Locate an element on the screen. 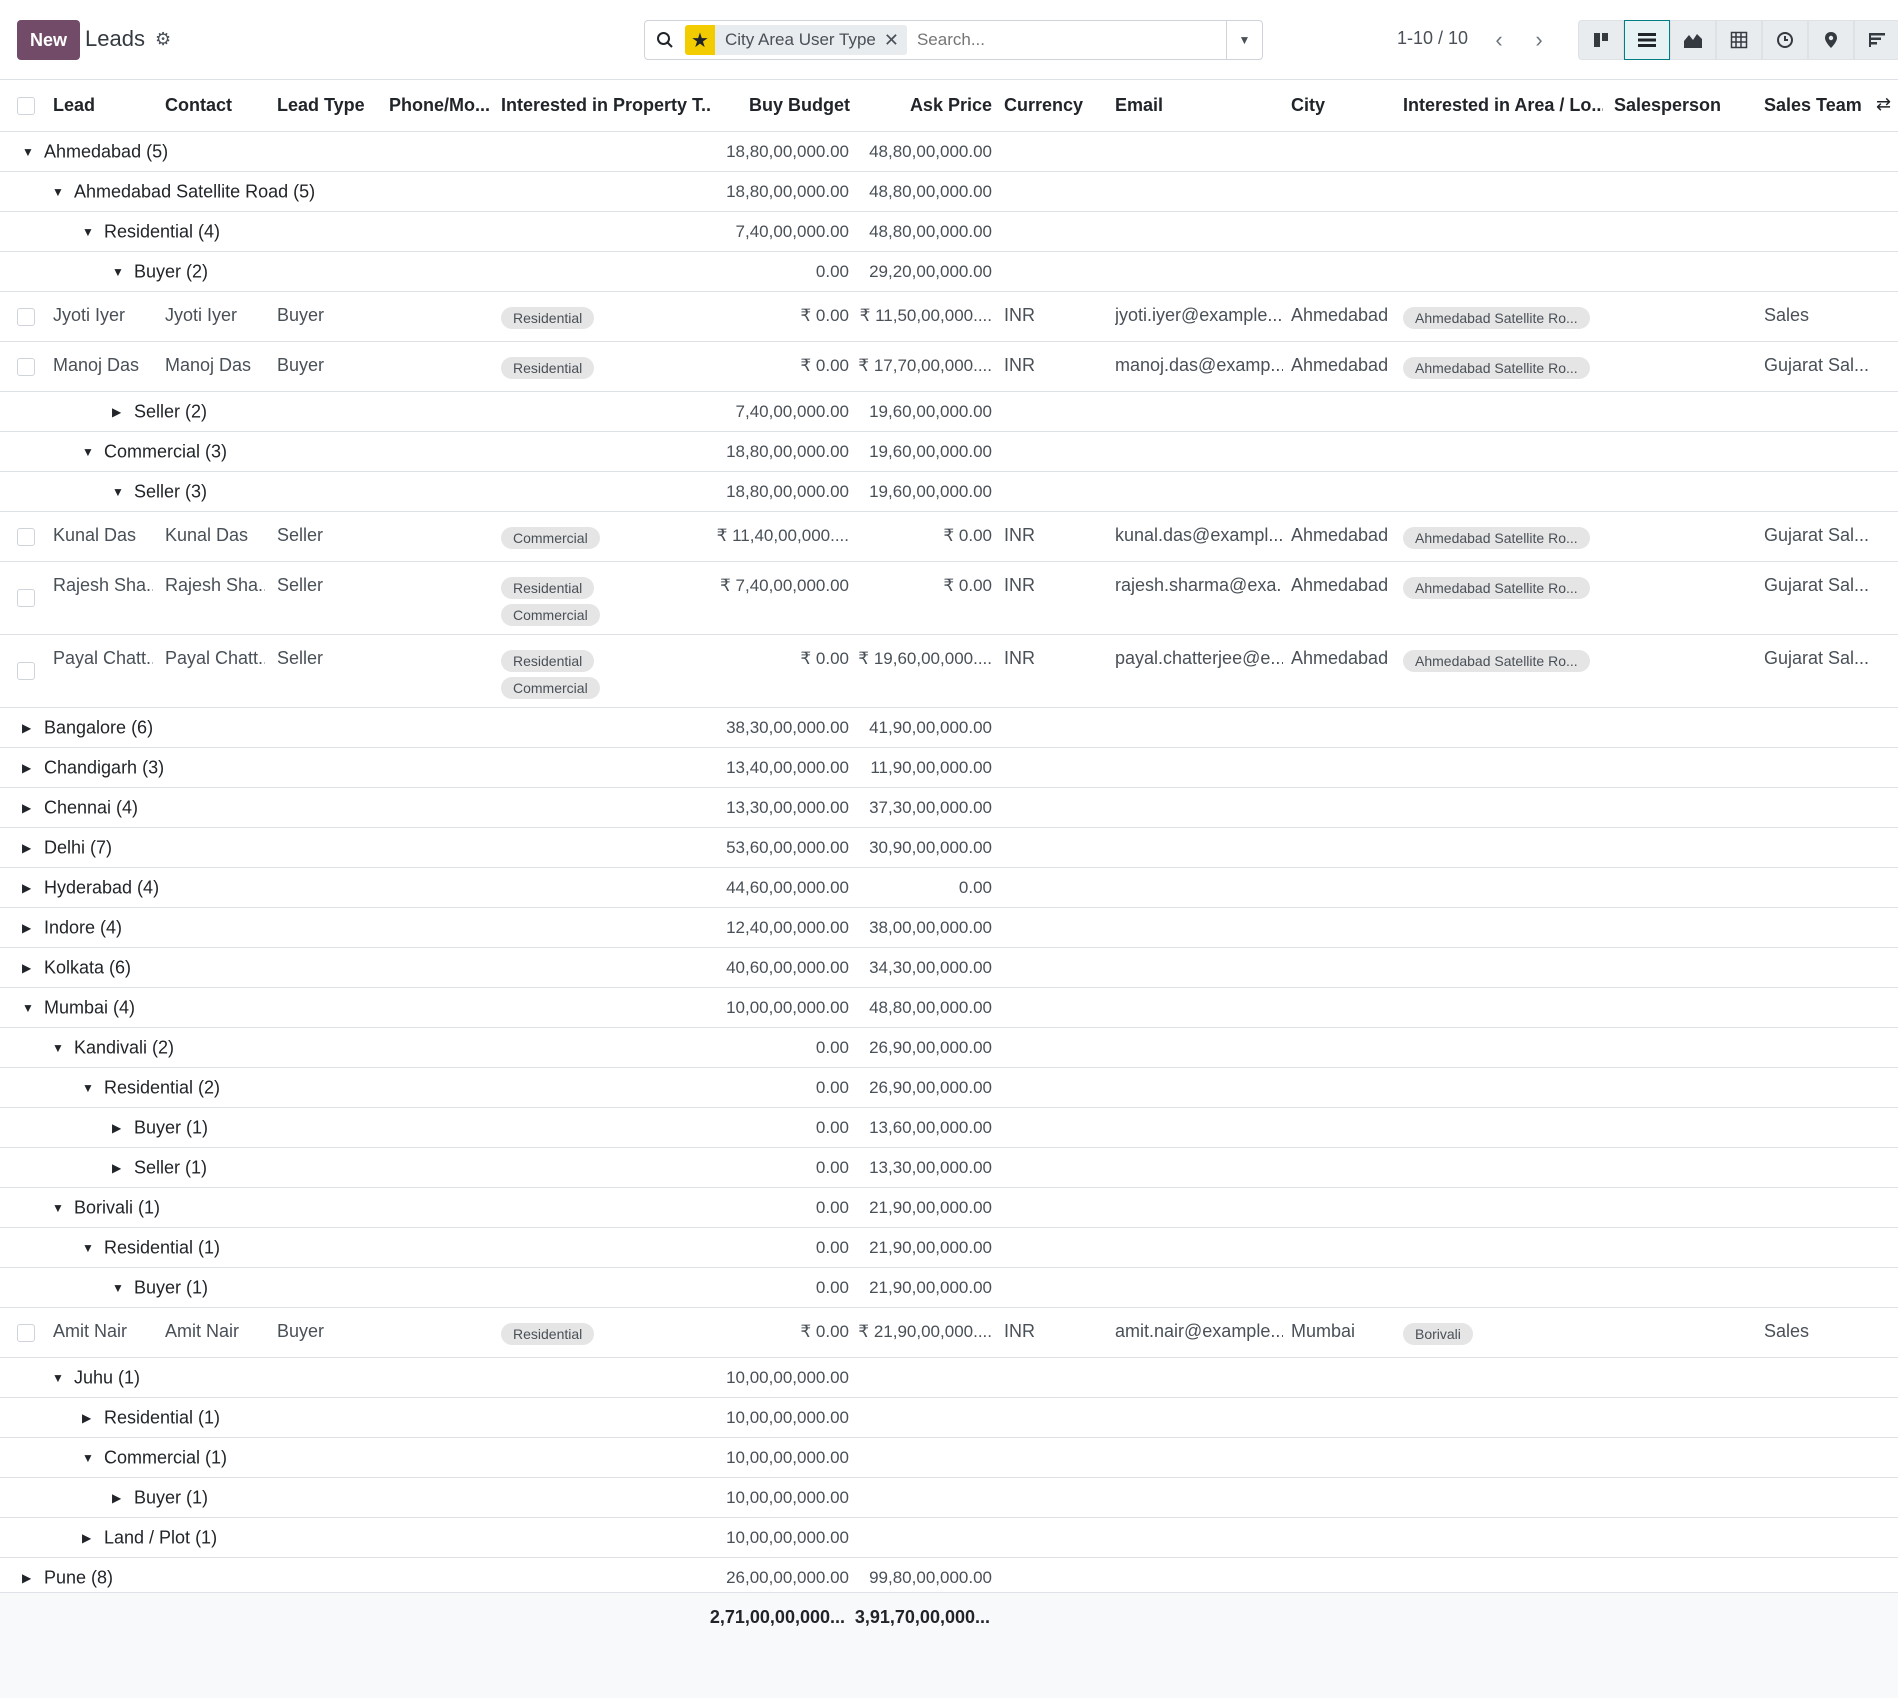  column-header-sales-team: Sales Team is located at coordinates (1819, 105).